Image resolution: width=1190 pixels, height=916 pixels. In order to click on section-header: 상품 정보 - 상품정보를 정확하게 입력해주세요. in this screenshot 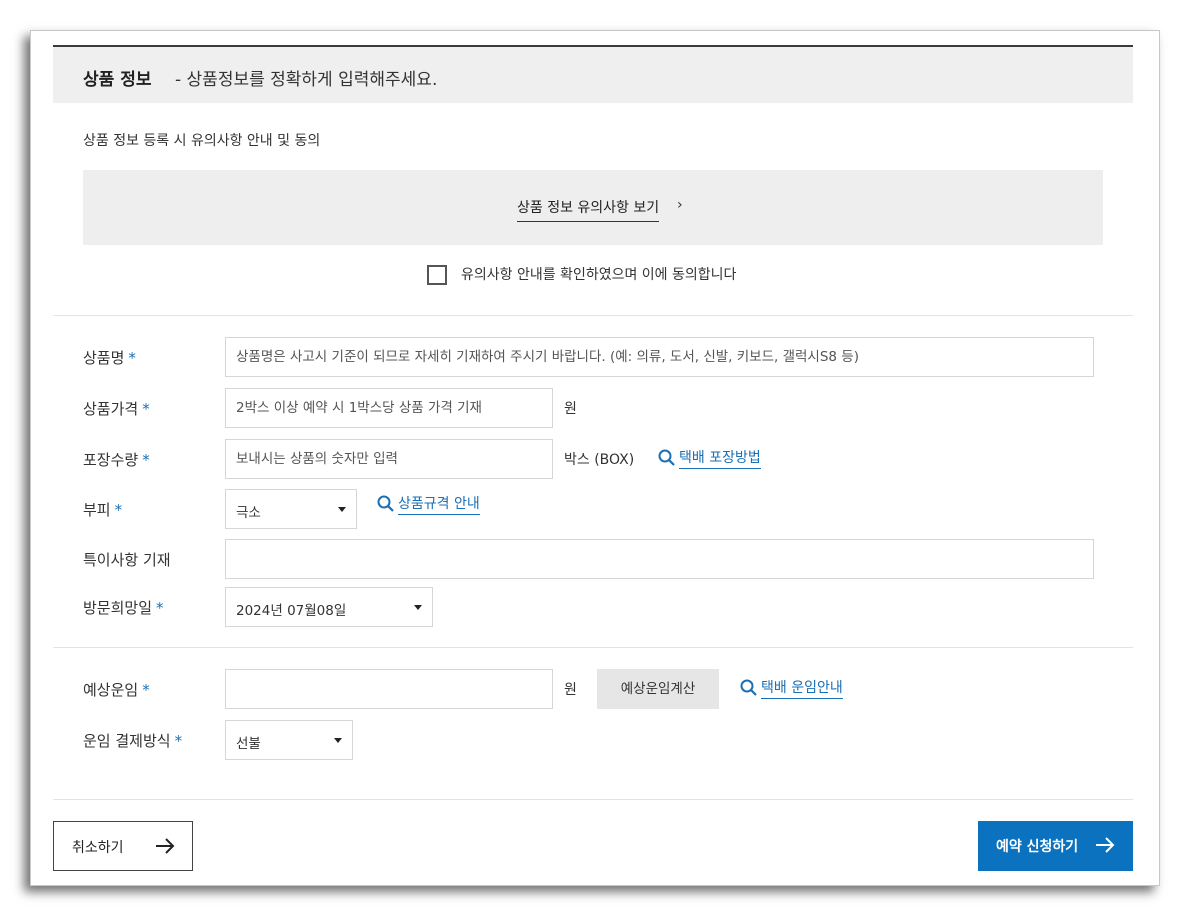, I will do `click(593, 74)`.